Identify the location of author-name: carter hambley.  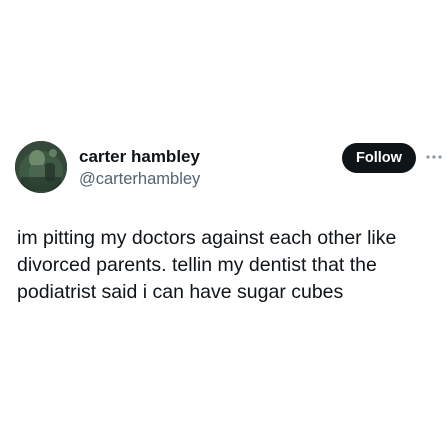
(139, 157).